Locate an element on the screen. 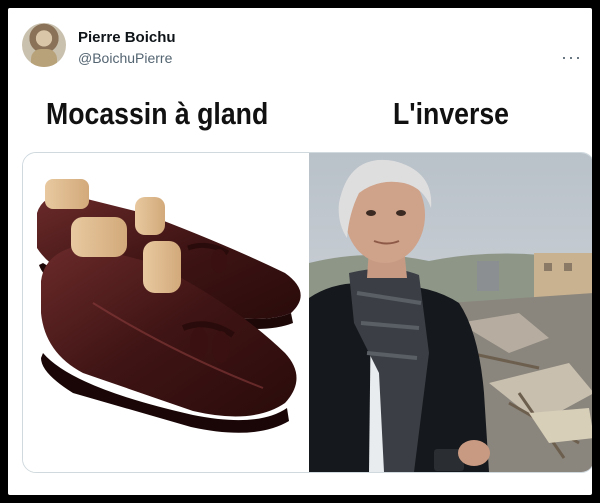  more-horizontal-icon: ··· is located at coordinates (571, 57).